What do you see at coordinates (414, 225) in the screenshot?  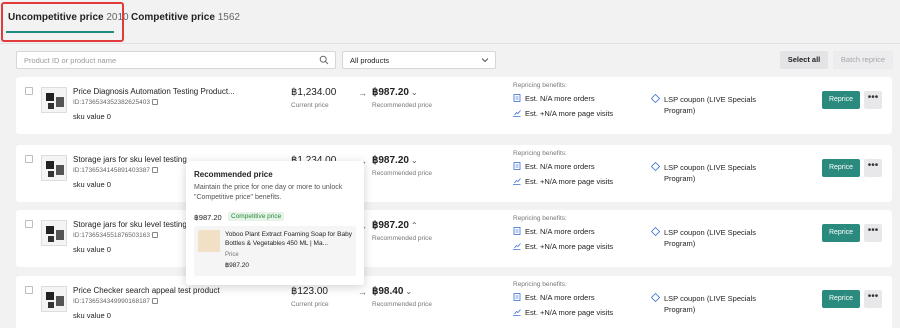 I see `chevron-icon: ⌃` at bounding box center [414, 225].